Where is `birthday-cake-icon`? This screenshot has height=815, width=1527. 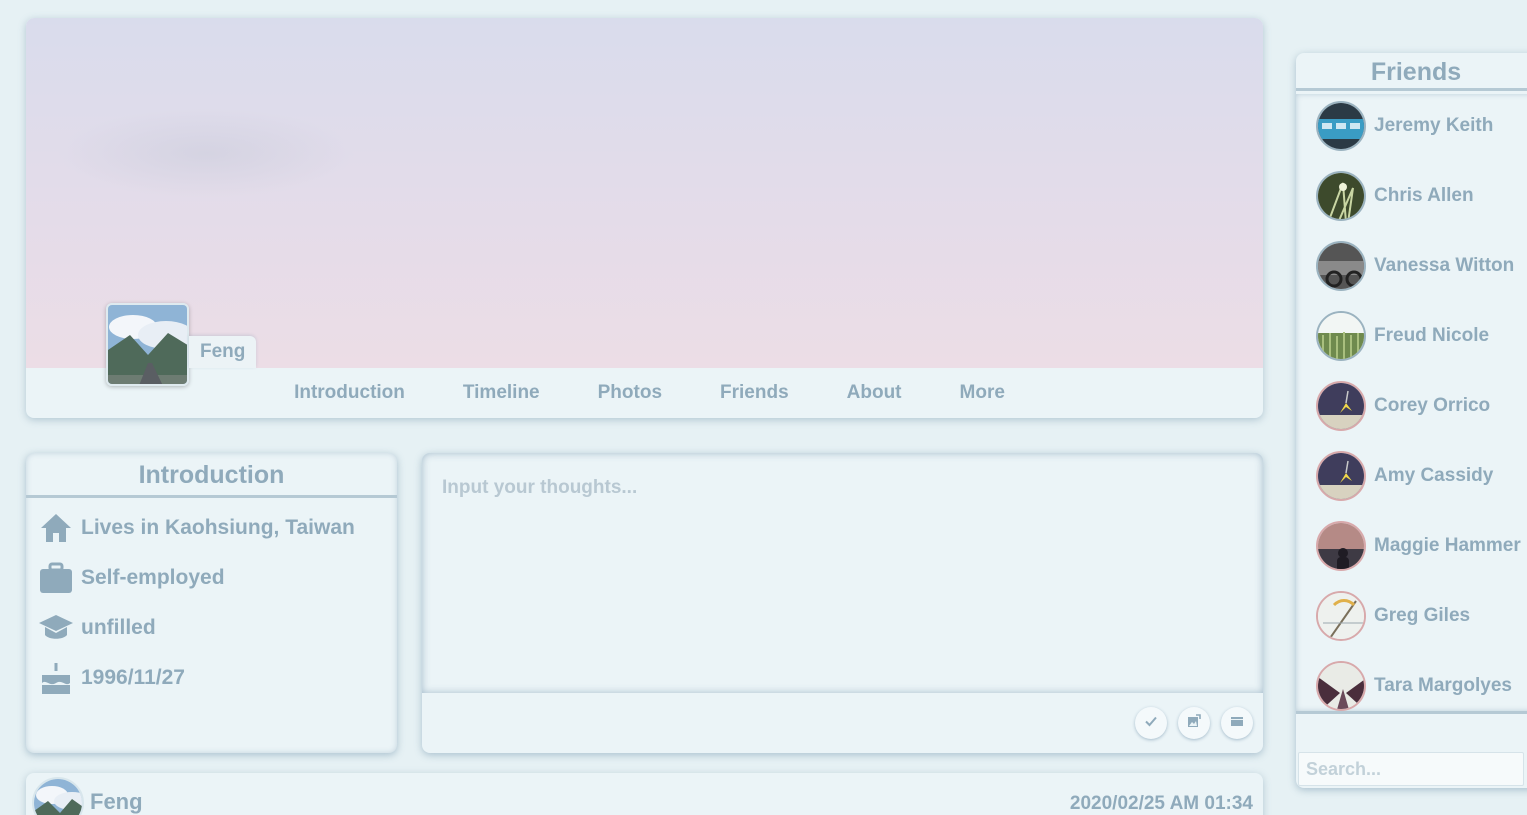
birthday-cake-icon is located at coordinates (56, 678).